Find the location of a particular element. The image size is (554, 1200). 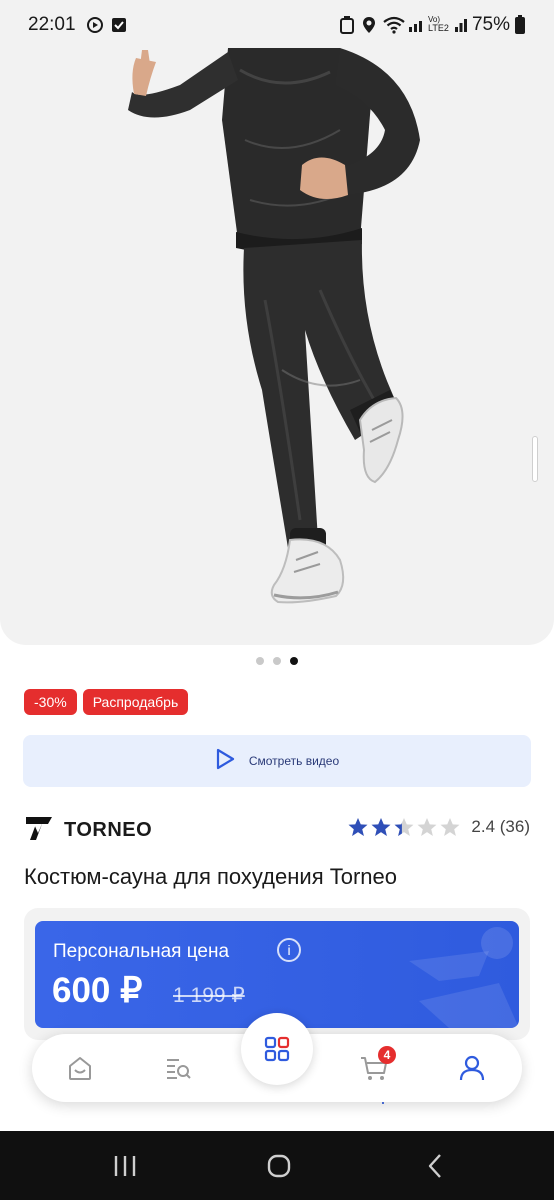

nav-home is located at coordinates (80, 1068).